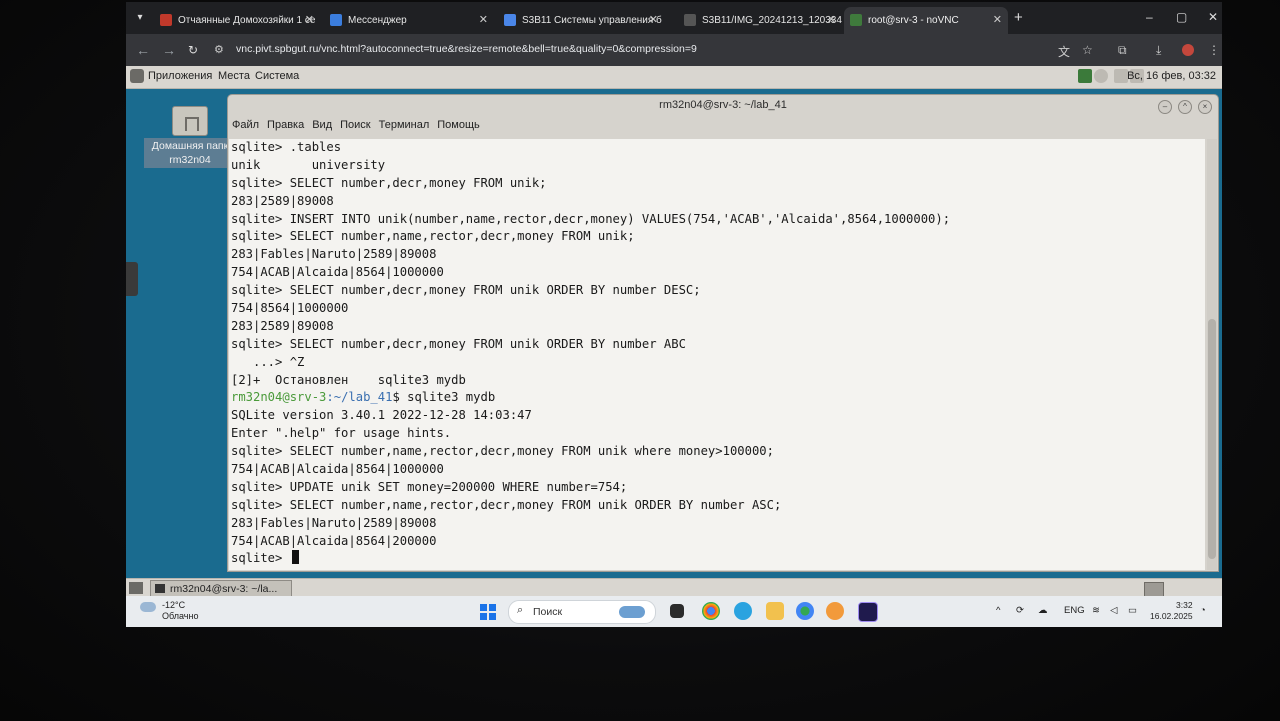  Describe the element at coordinates (1085, 76) in the screenshot. I see `network-monitor-icon` at that location.